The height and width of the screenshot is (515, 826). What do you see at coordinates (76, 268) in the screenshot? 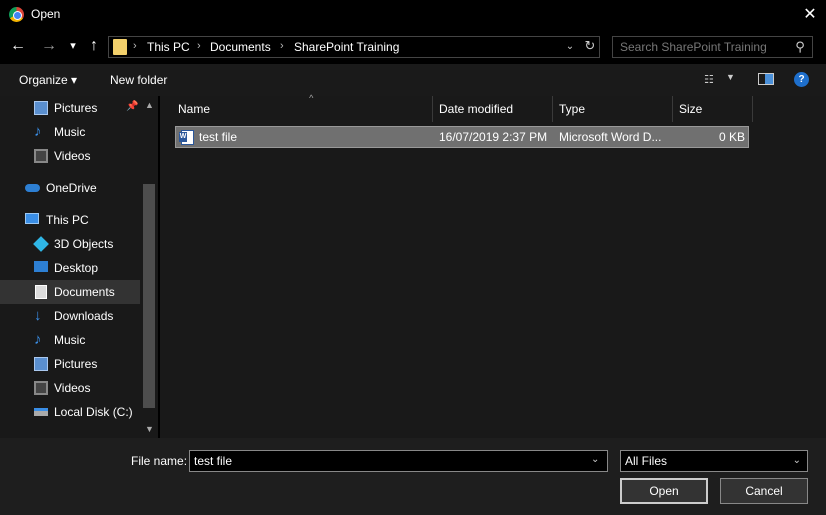
I see `sidebar-item-label: Desktop` at bounding box center [76, 268].